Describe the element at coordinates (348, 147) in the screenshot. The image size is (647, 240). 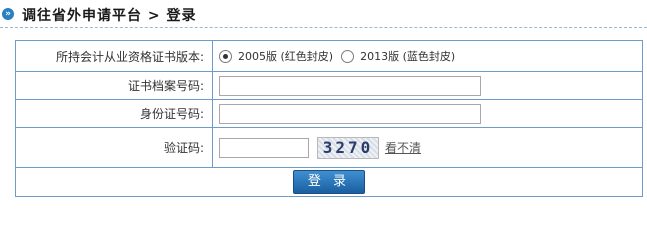
I see `captcha-image: 3270` at that location.